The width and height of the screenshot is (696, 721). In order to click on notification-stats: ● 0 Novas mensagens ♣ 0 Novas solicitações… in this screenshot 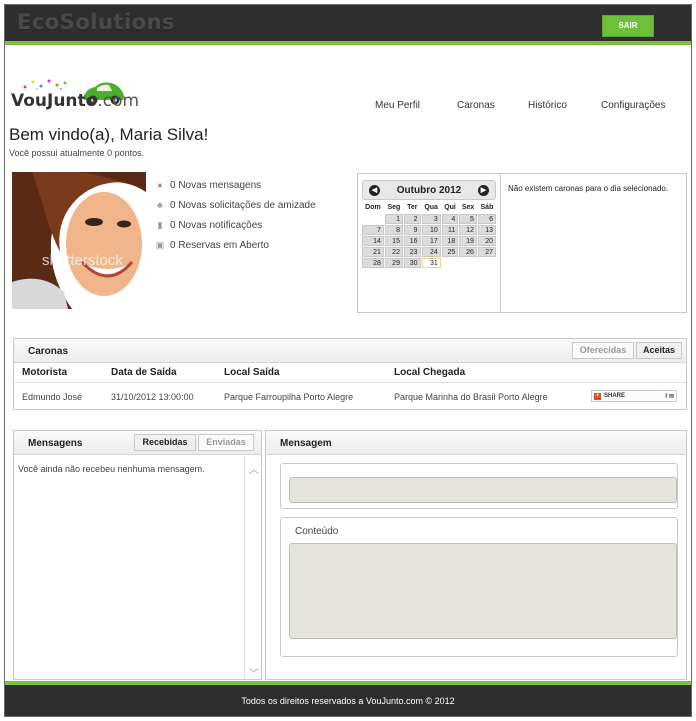, I will do `click(235, 215)`.